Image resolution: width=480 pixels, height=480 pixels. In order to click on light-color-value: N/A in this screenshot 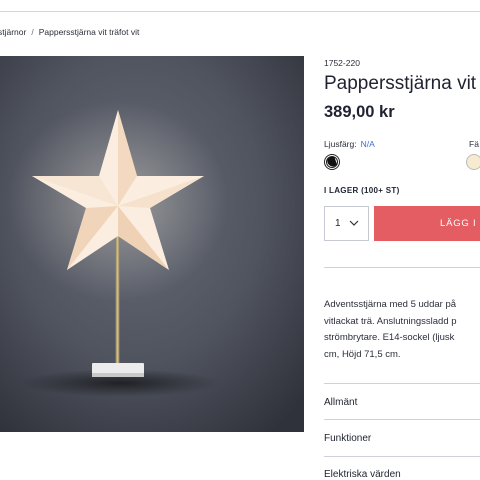, I will do `click(367, 144)`.